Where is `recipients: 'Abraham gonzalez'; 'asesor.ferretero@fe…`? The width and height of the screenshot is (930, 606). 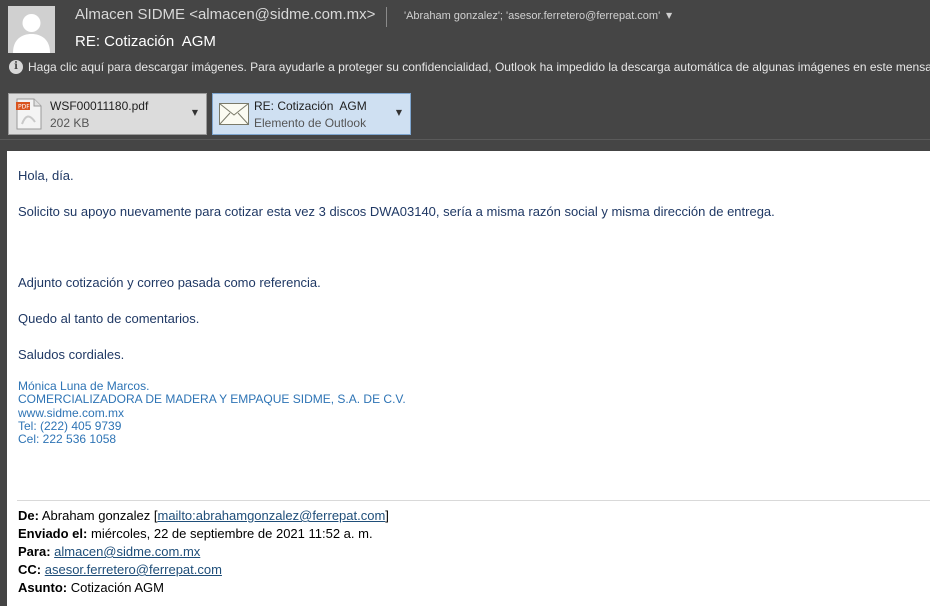
recipients: 'Abraham gonzalez'; 'asesor.ferretero@fe… is located at coordinates (532, 16).